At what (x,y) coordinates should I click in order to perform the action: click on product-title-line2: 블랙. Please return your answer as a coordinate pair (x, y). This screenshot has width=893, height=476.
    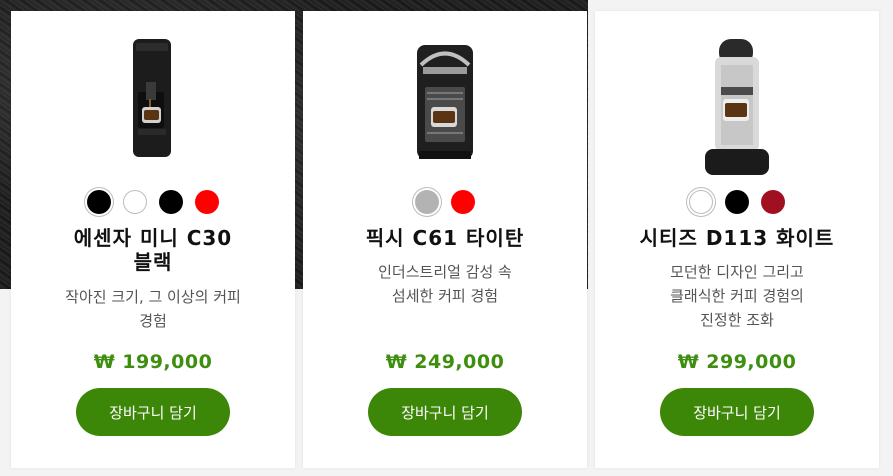
    Looking at the image, I should click on (153, 262).